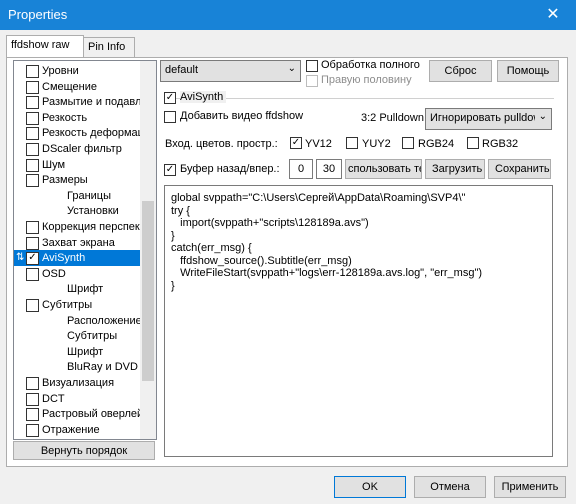 The height and width of the screenshot is (504, 576). I want to click on tree-item: Резкость, so click(77, 118).